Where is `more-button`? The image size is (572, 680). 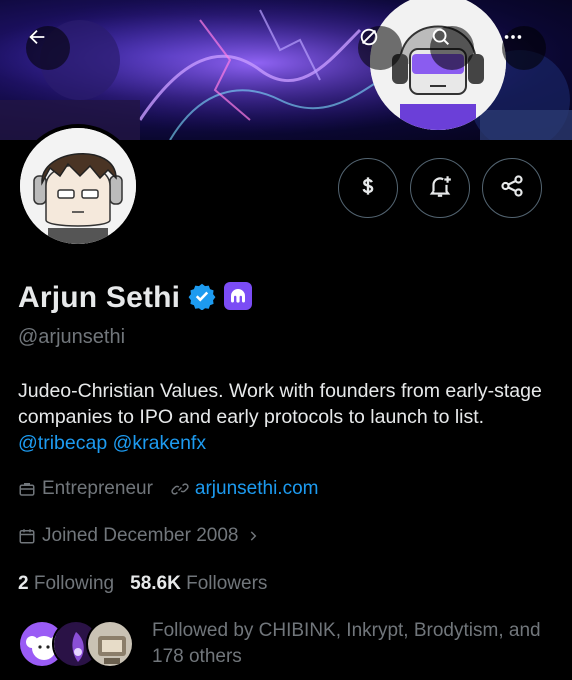
more-button is located at coordinates (524, 48).